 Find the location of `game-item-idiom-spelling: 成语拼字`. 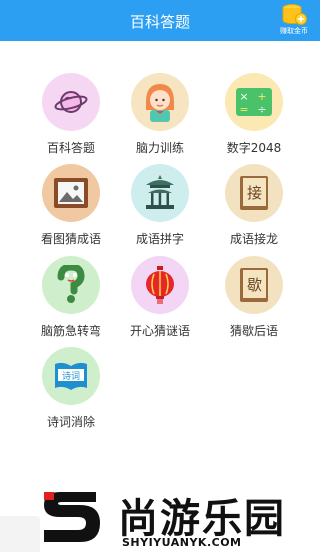

game-item-idiom-spelling: 成语拼字 is located at coordinates (160, 205).